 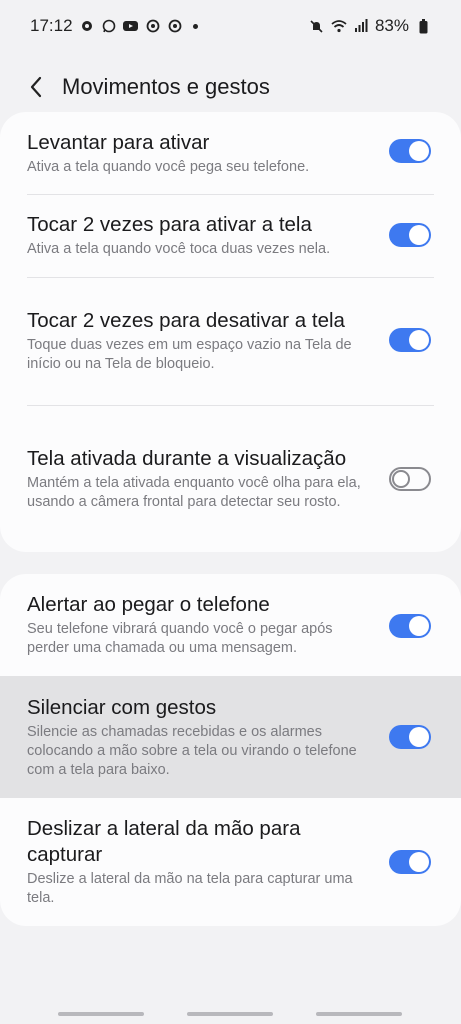 What do you see at coordinates (87, 26) in the screenshot?
I see `gear-icon` at bounding box center [87, 26].